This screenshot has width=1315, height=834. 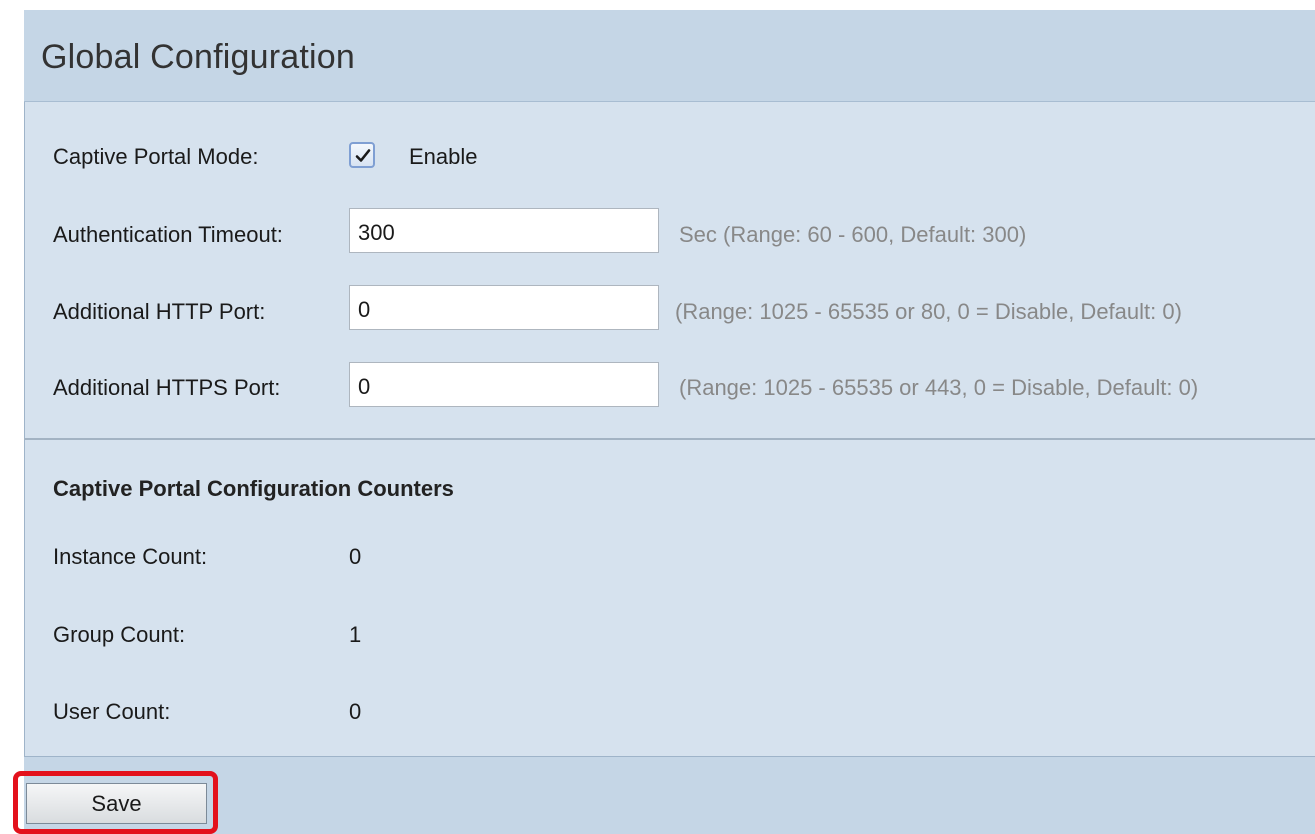 I want to click on checkmark-icon, so click(x=363, y=155).